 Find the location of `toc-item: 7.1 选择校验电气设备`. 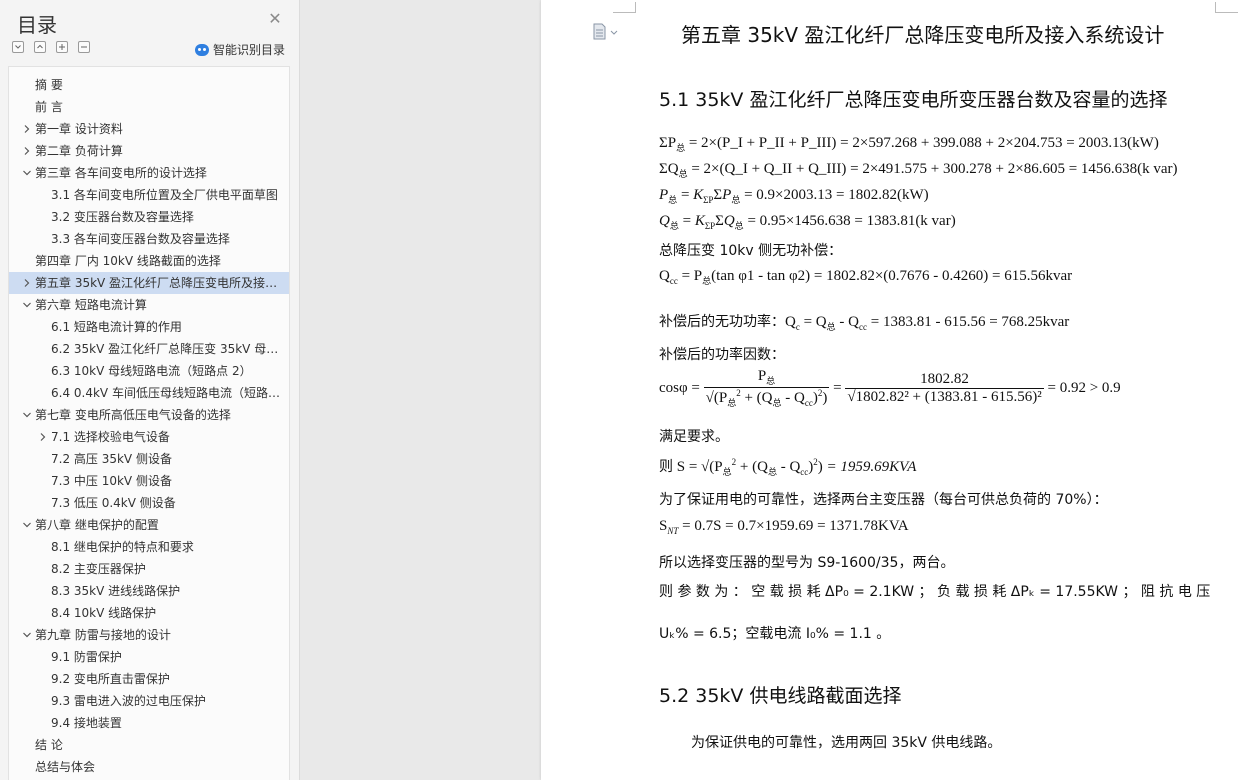

toc-item: 7.1 选择校验电气设备 is located at coordinates (149, 437).